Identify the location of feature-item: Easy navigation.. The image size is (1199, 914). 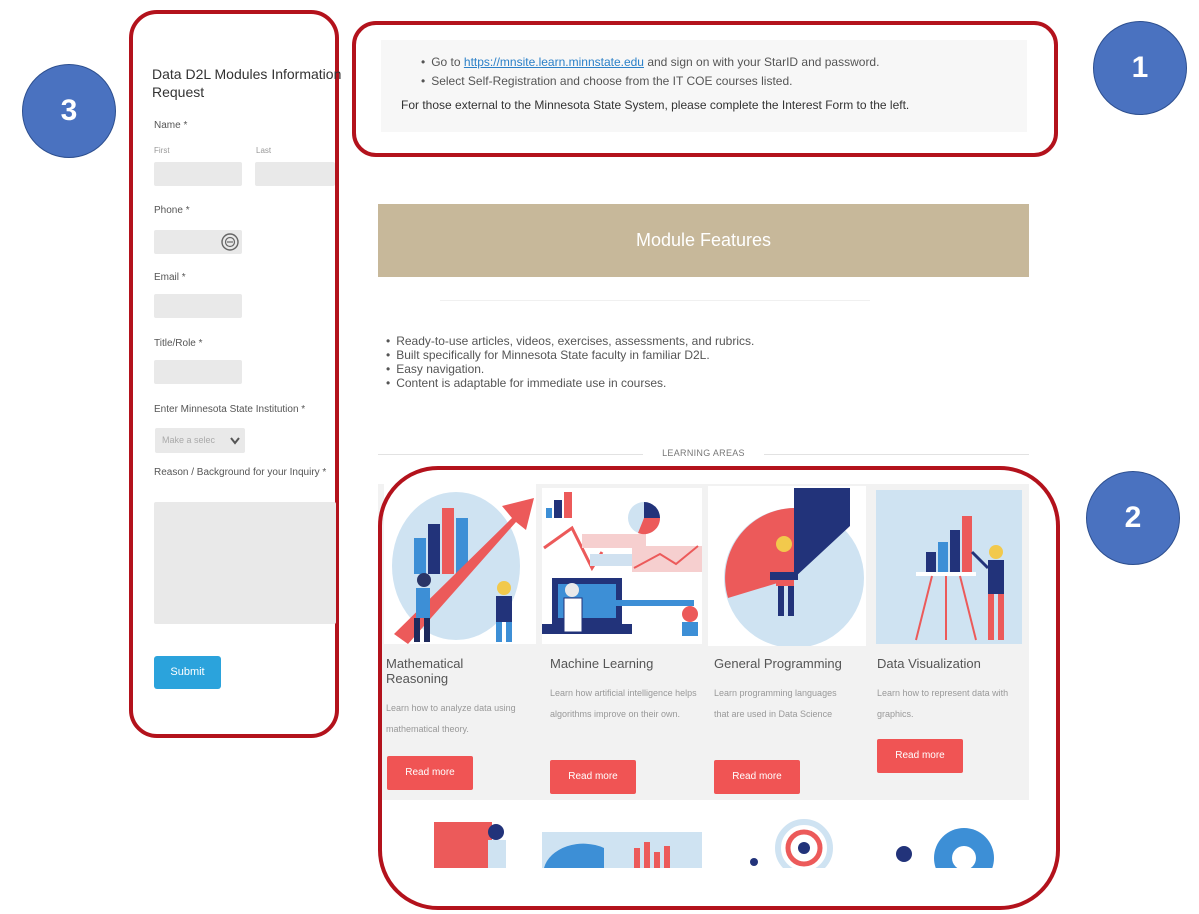
(696, 369).